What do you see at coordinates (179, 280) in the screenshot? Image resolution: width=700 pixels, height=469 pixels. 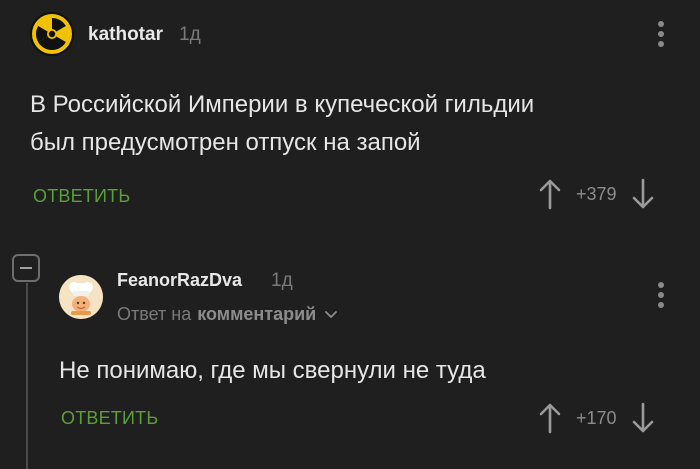 I see `username: FeanorRazDva` at bounding box center [179, 280].